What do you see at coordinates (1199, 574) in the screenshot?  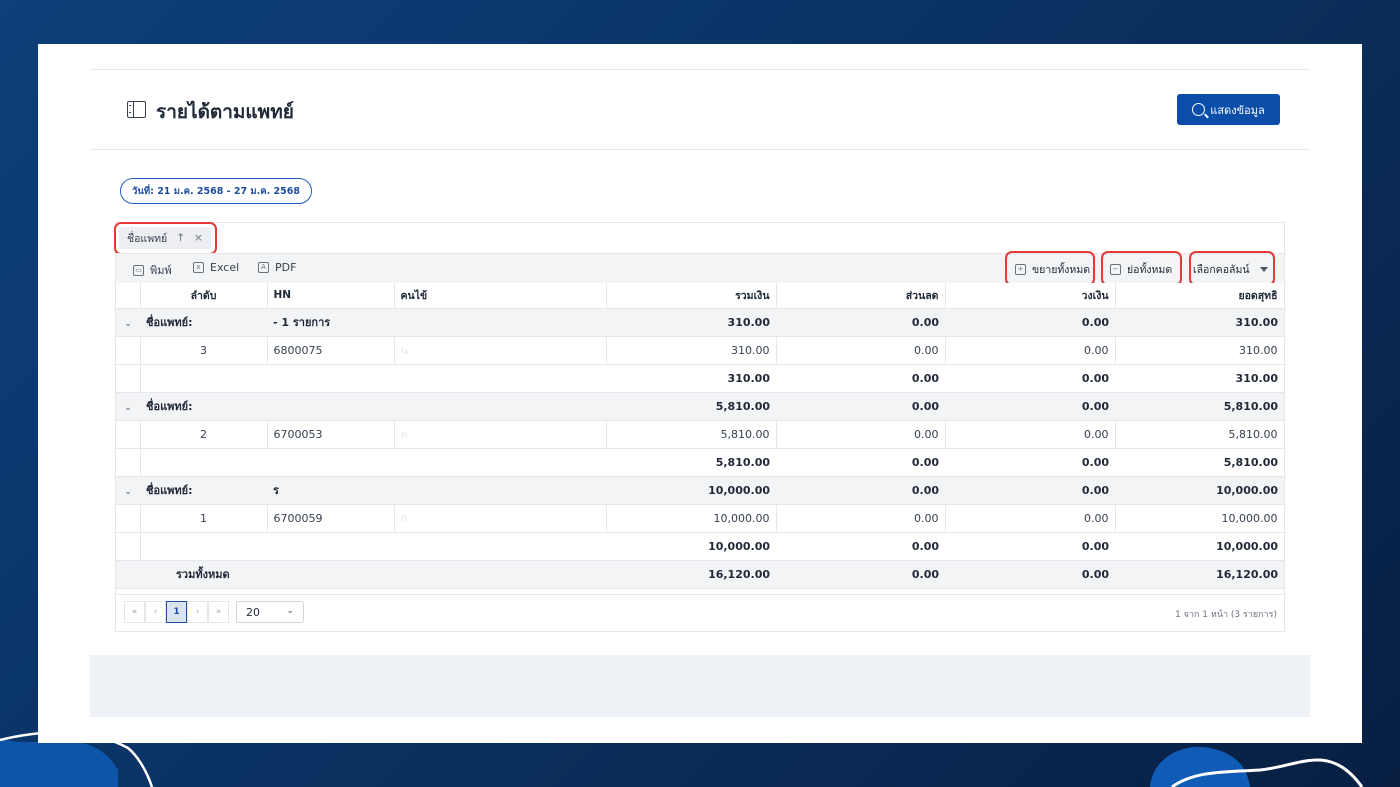 I see `grand-total-net: 16,120.00` at bounding box center [1199, 574].